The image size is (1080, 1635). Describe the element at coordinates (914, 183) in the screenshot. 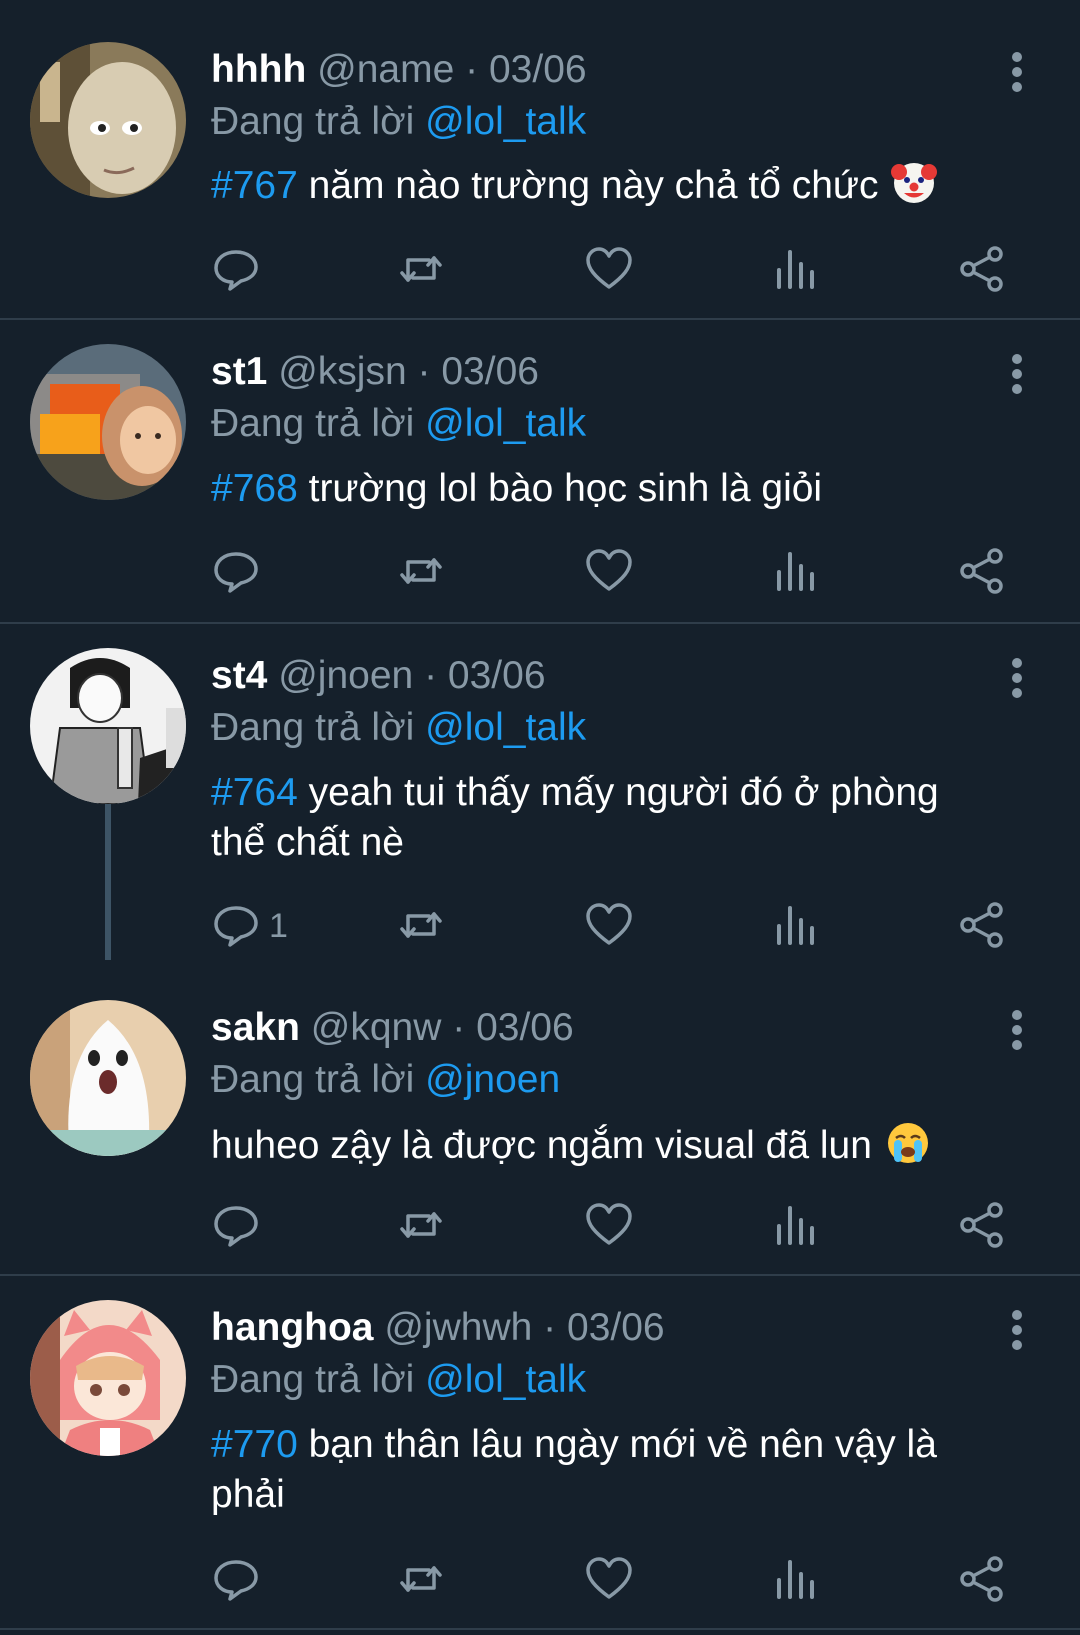

I see `clown-face-icon` at that location.